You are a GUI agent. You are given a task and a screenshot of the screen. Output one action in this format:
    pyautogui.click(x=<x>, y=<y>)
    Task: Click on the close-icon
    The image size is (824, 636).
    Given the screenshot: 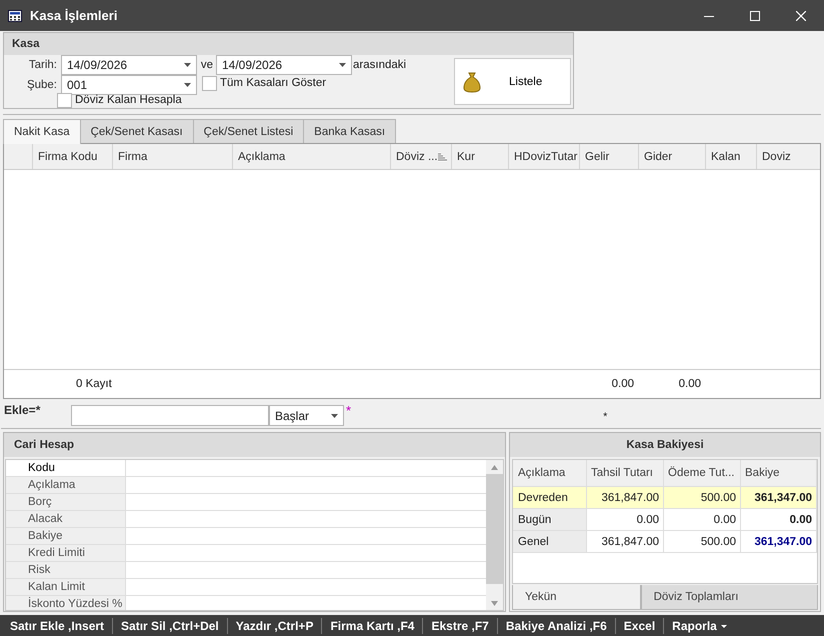 What is the action you would take?
    pyautogui.click(x=801, y=15)
    